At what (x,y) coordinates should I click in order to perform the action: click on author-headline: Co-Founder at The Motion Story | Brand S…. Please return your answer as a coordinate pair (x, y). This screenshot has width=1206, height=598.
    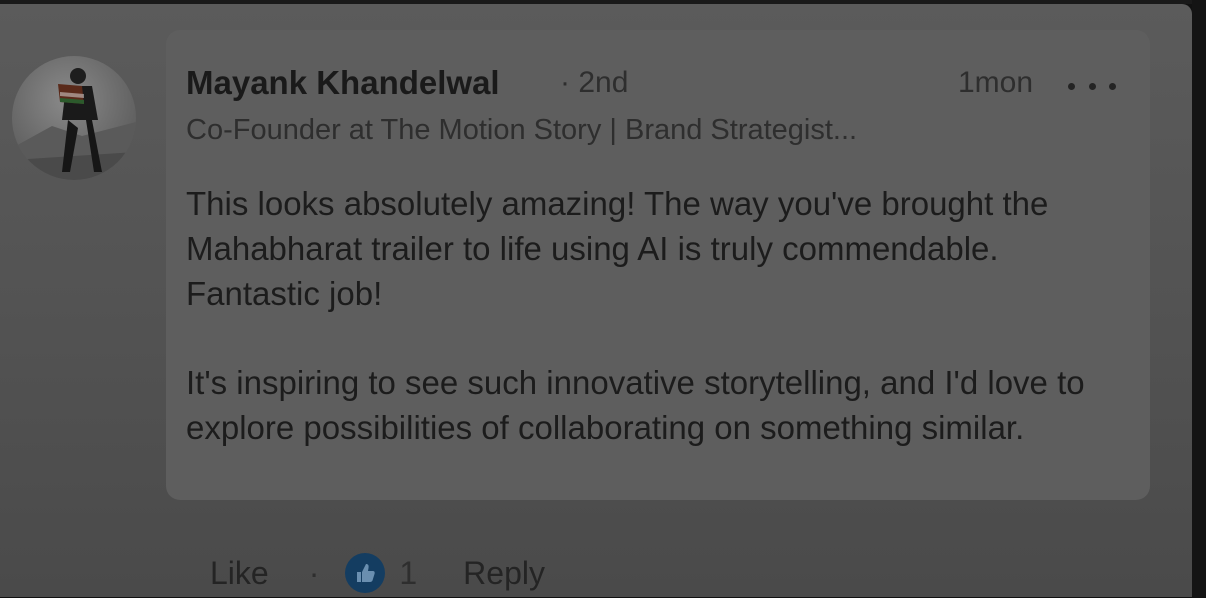
    Looking at the image, I should click on (522, 130).